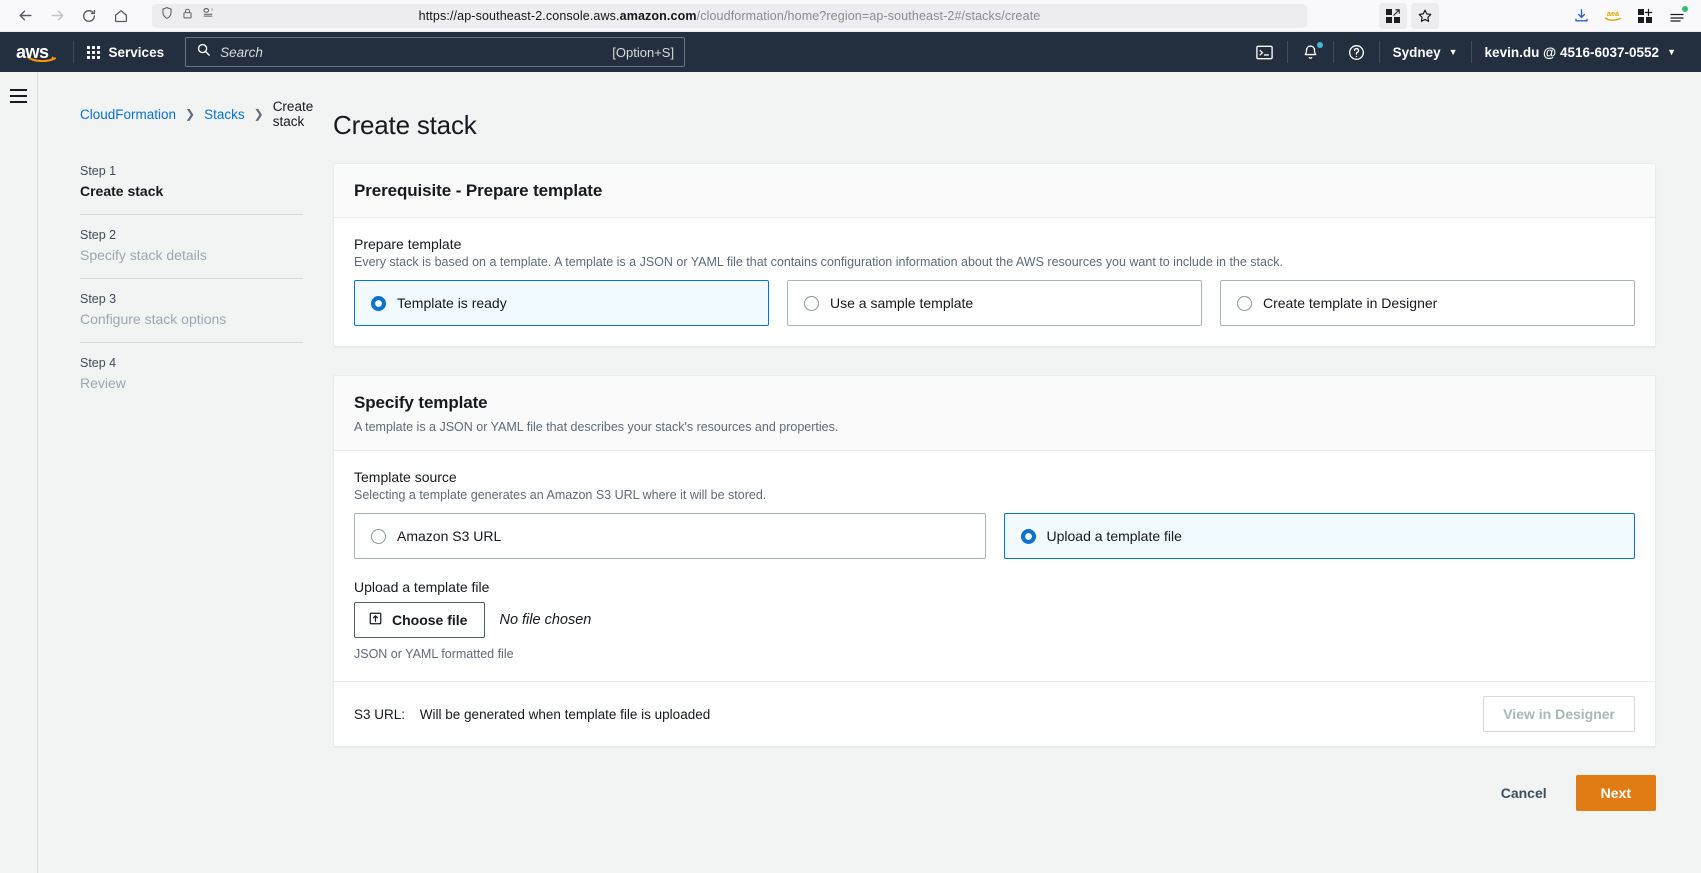 The image size is (1701, 873). Describe the element at coordinates (224, 114) in the screenshot. I see `breadcrumb-item-stacks: Stacks` at that location.